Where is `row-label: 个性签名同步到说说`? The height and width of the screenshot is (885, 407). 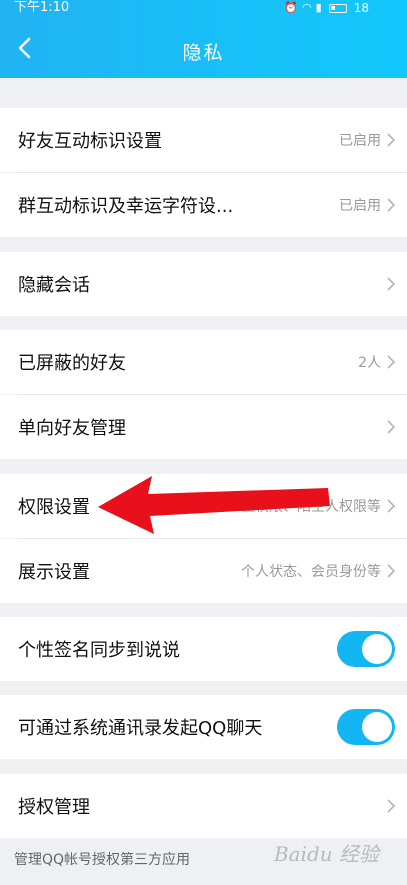
row-label: 个性签名同步到说说 is located at coordinates (99, 650).